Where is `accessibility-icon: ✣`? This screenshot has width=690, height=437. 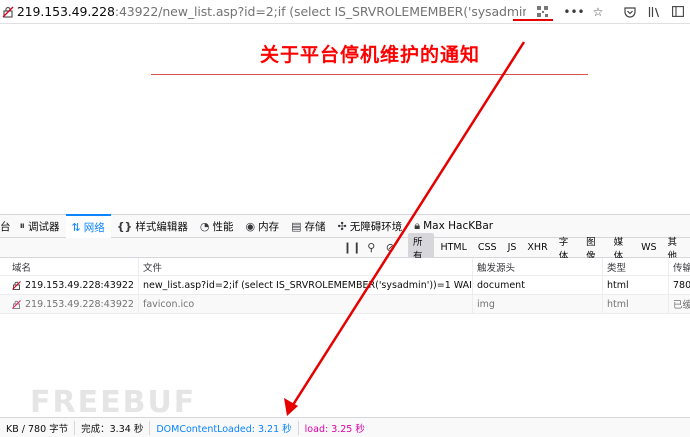 accessibility-icon: ✣ is located at coordinates (342, 226).